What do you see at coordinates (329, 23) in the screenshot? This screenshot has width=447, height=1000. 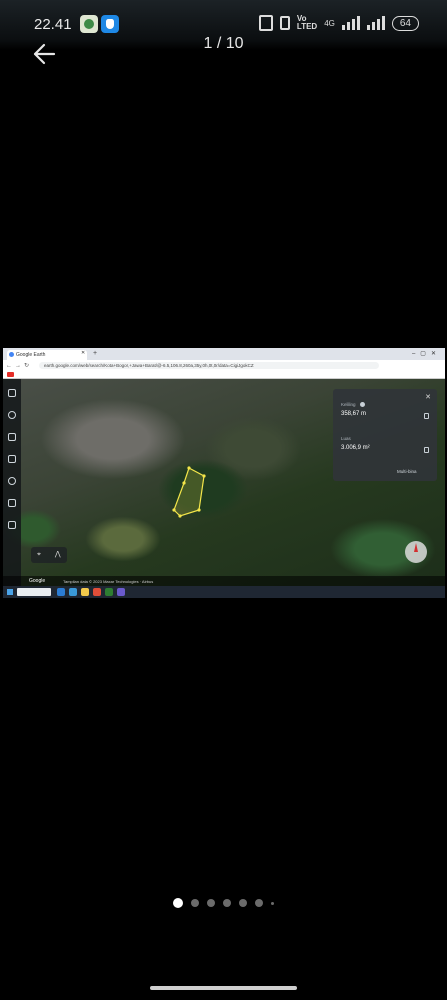 I see `network-type: 4G` at bounding box center [329, 23].